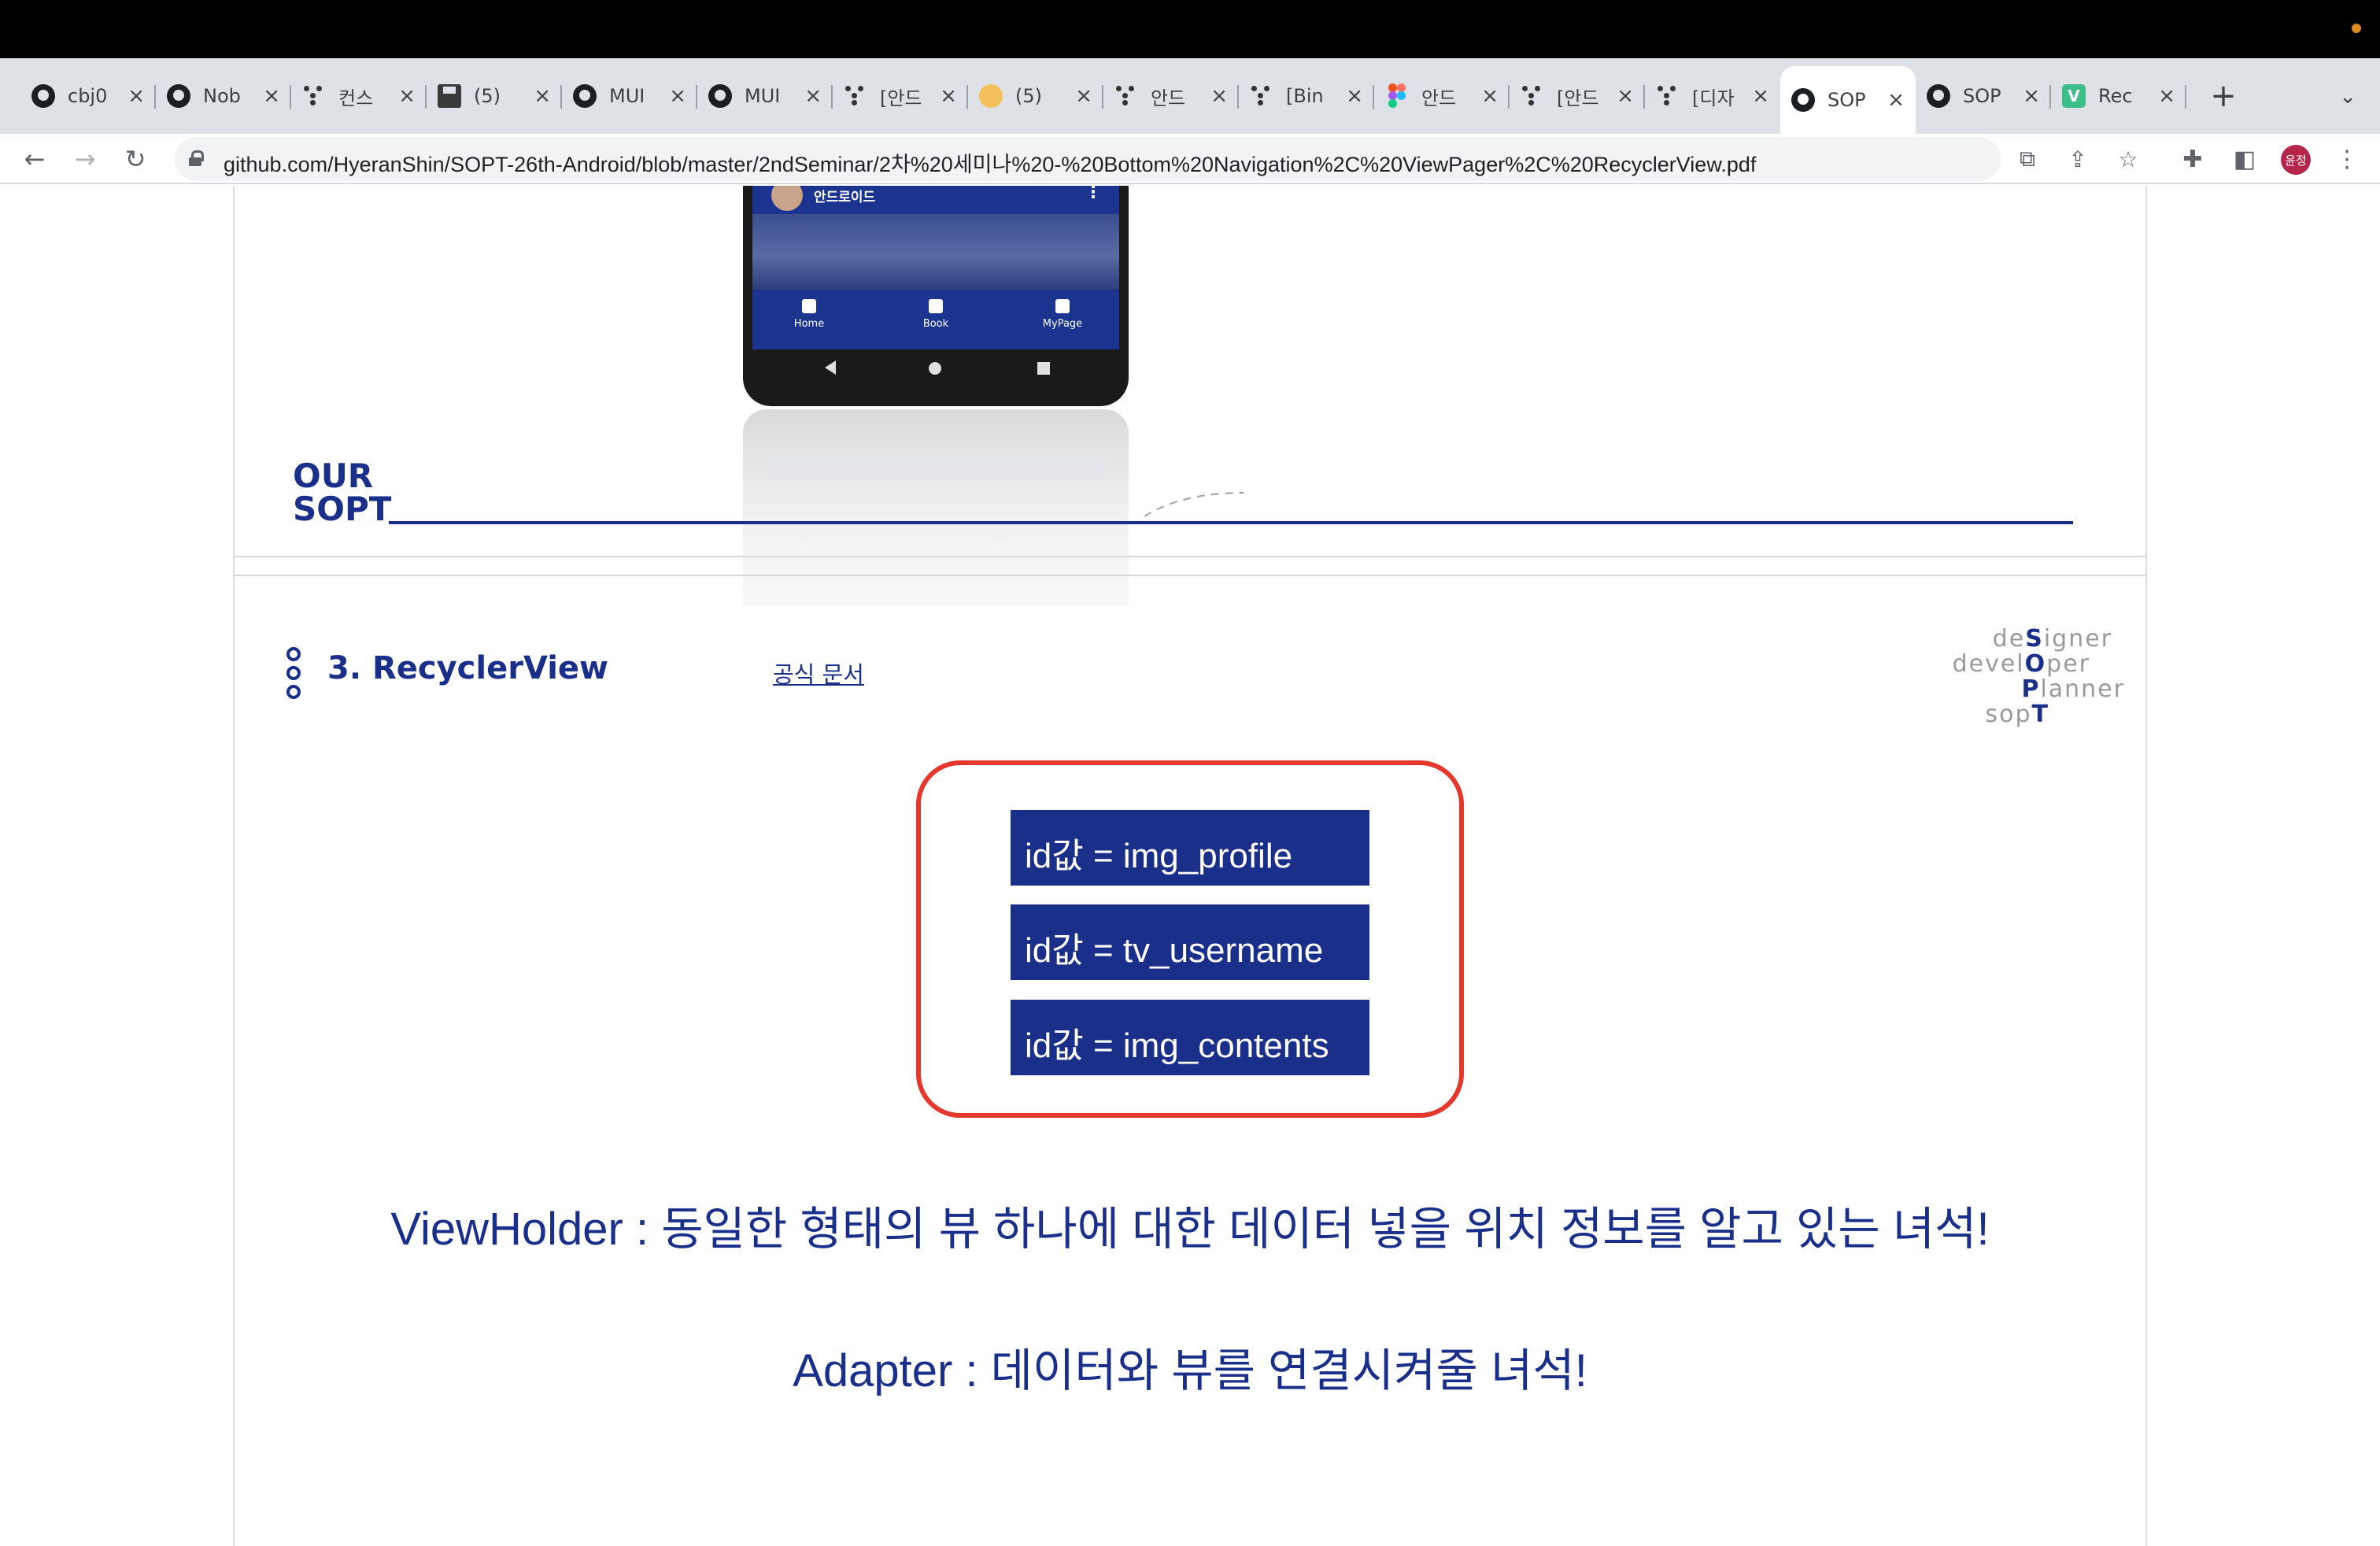  I want to click on more-menu-icon: ⋮, so click(2347, 159).